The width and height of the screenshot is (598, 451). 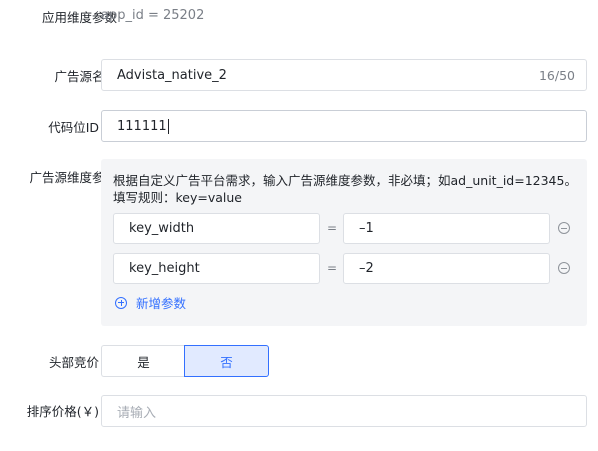 I want to click on sort-price-input: 请输入, so click(x=344, y=411).